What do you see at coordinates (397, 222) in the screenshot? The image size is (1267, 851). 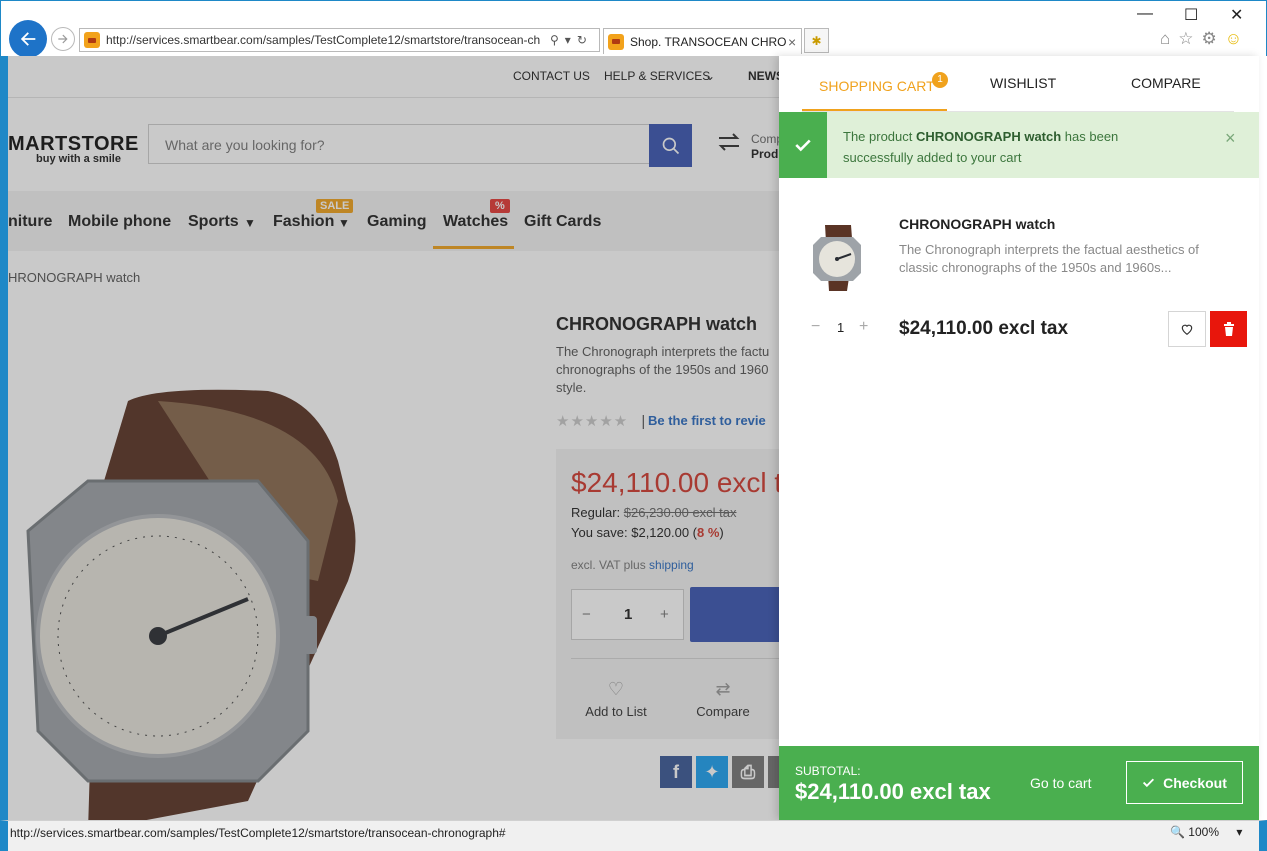 I see `category-gaming: Gaming` at bounding box center [397, 222].